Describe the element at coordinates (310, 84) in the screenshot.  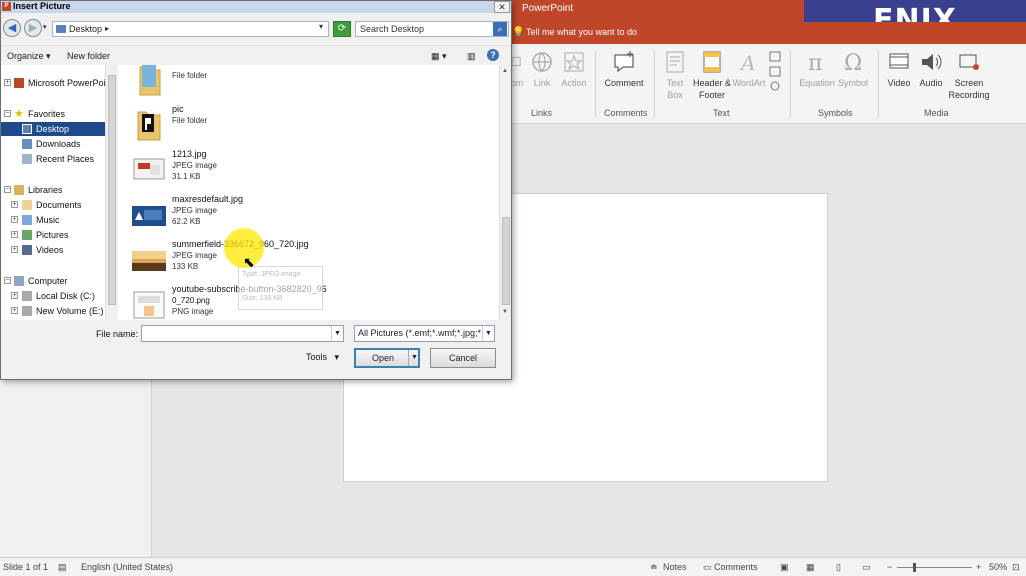
I see `list-item: File folder` at that location.